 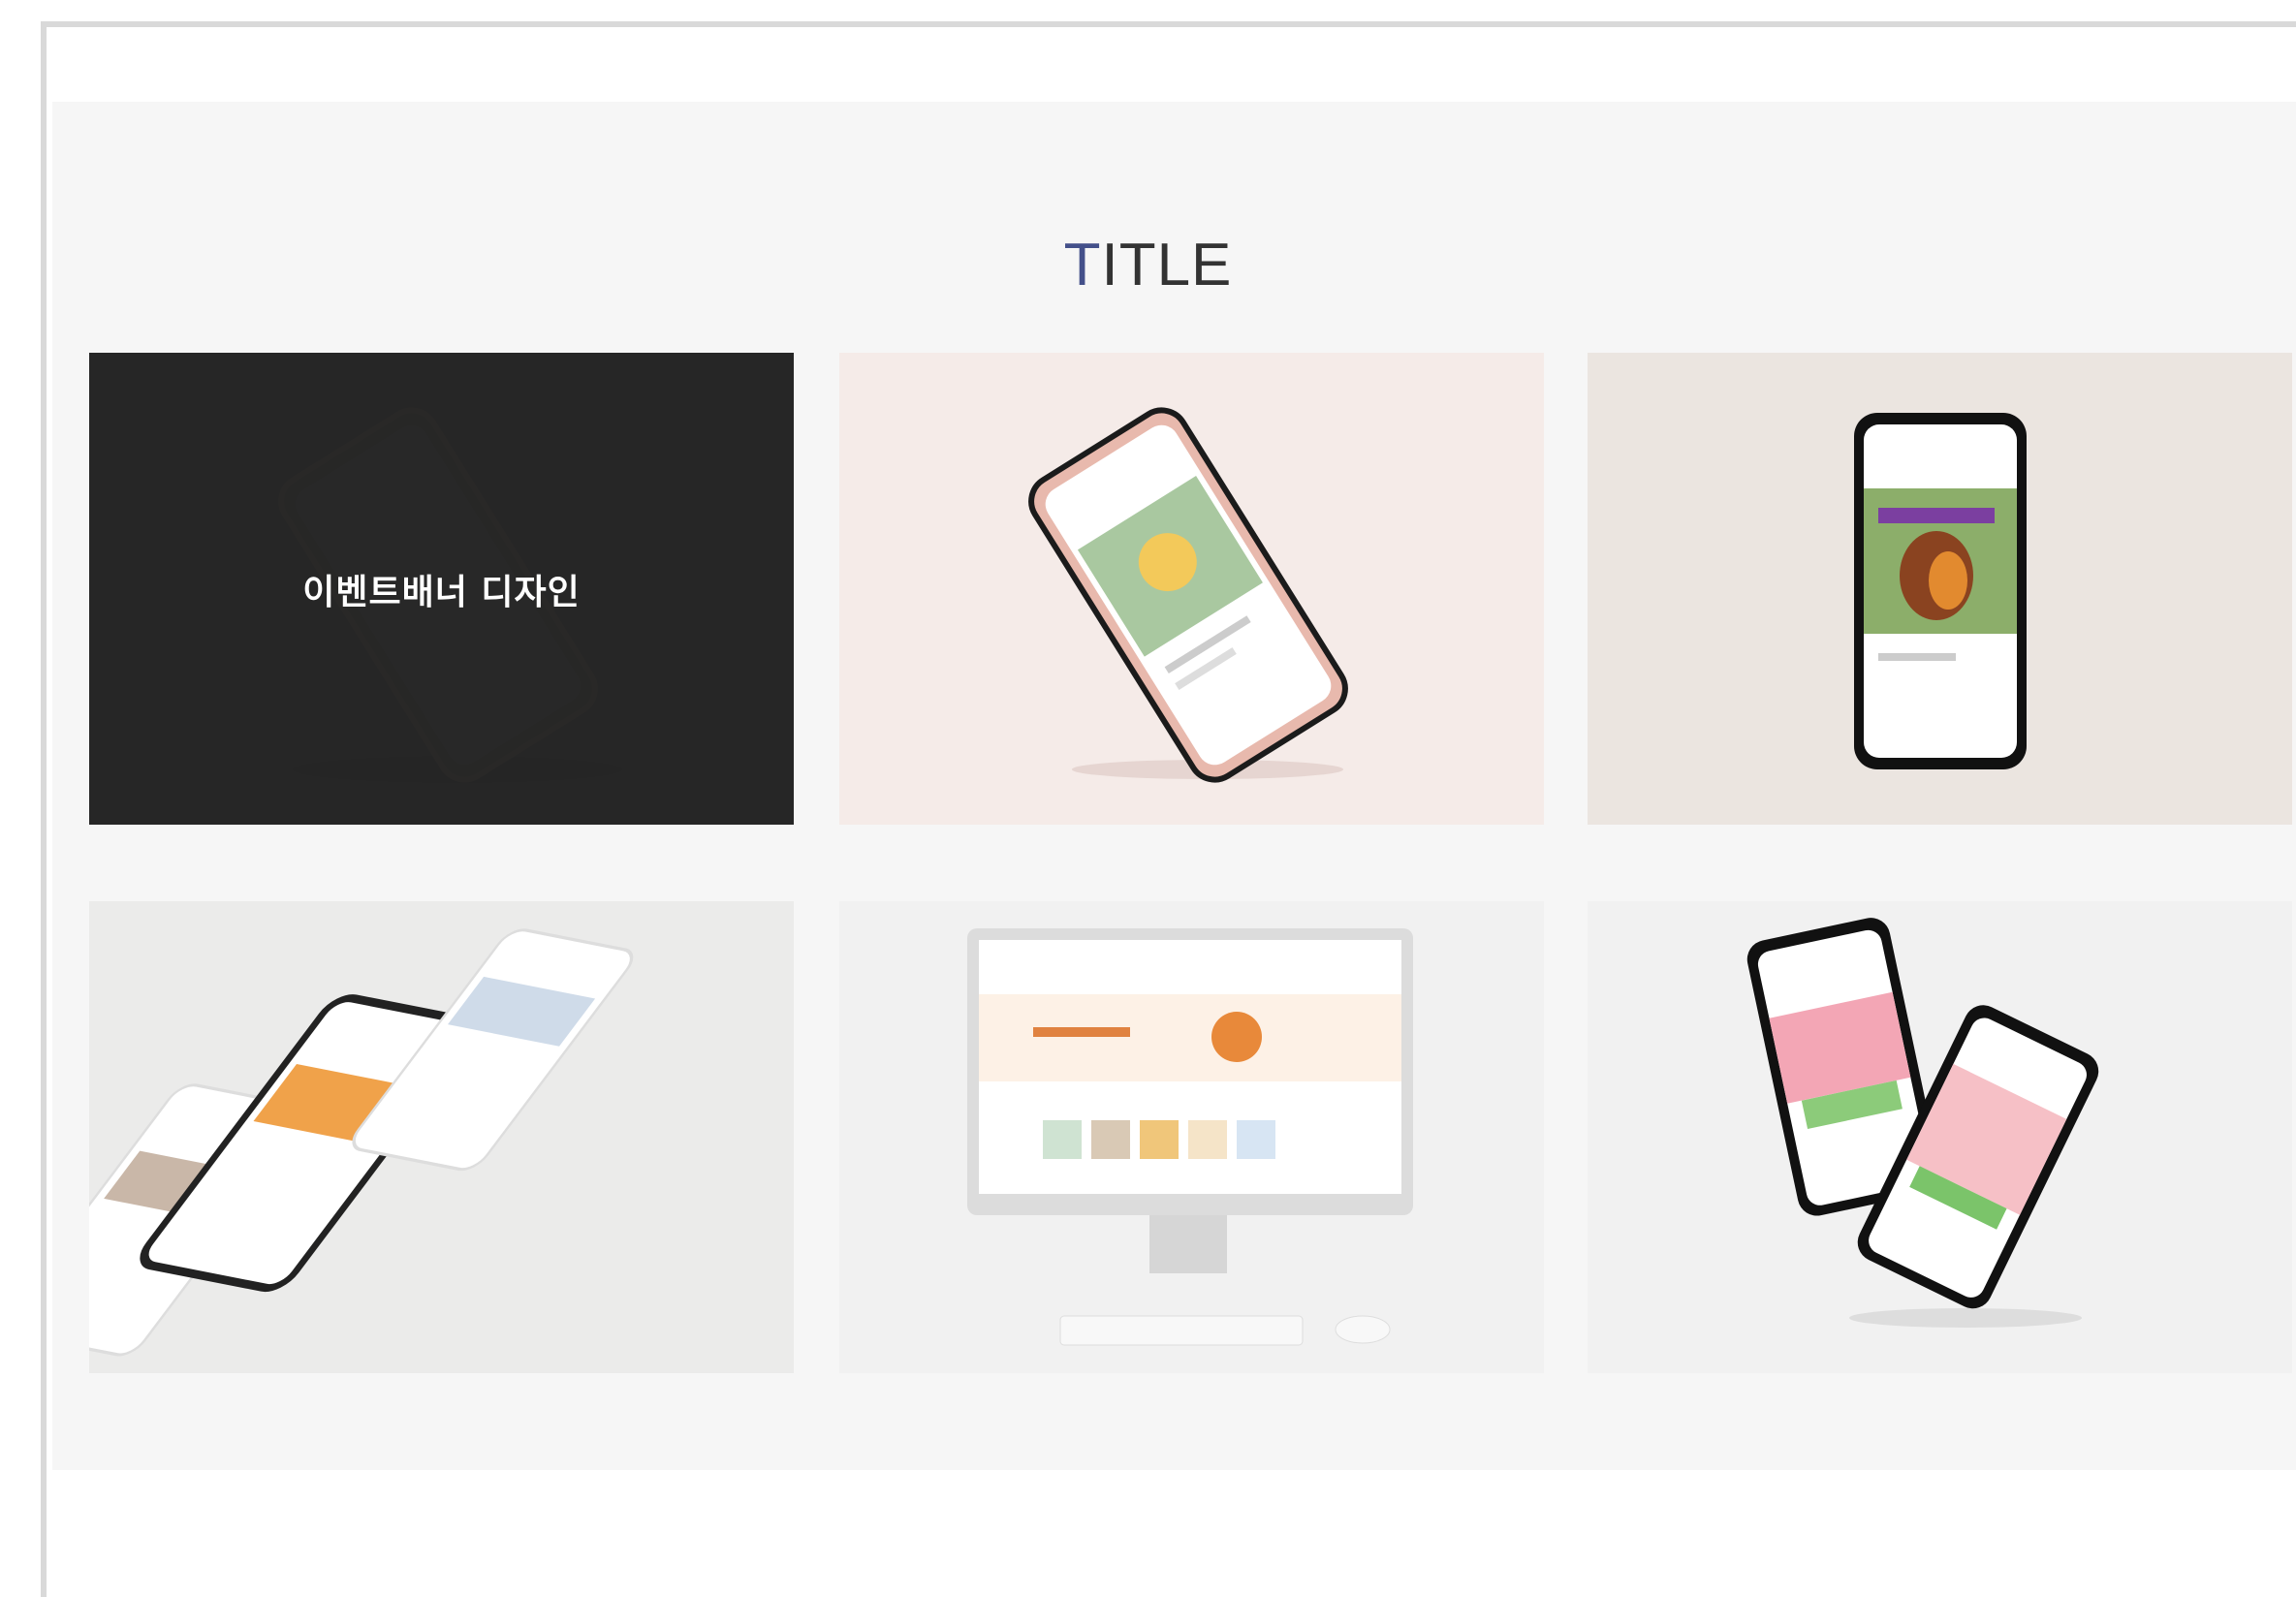 I want to click on monitor-mockup-image, so click(x=1192, y=1137).